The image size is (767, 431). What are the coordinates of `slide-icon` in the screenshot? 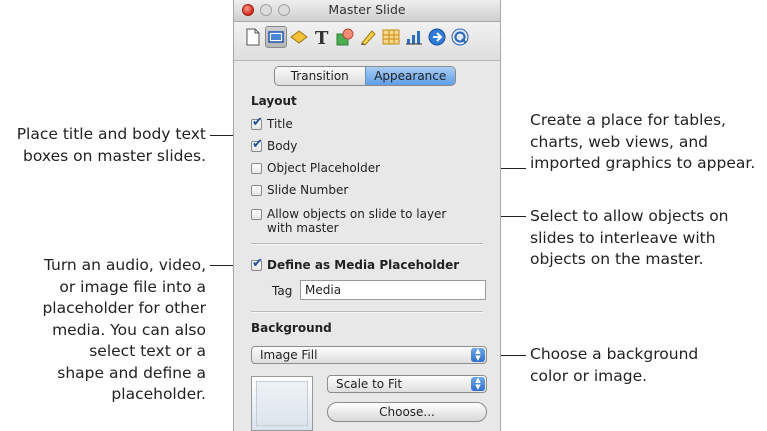 It's located at (276, 37).